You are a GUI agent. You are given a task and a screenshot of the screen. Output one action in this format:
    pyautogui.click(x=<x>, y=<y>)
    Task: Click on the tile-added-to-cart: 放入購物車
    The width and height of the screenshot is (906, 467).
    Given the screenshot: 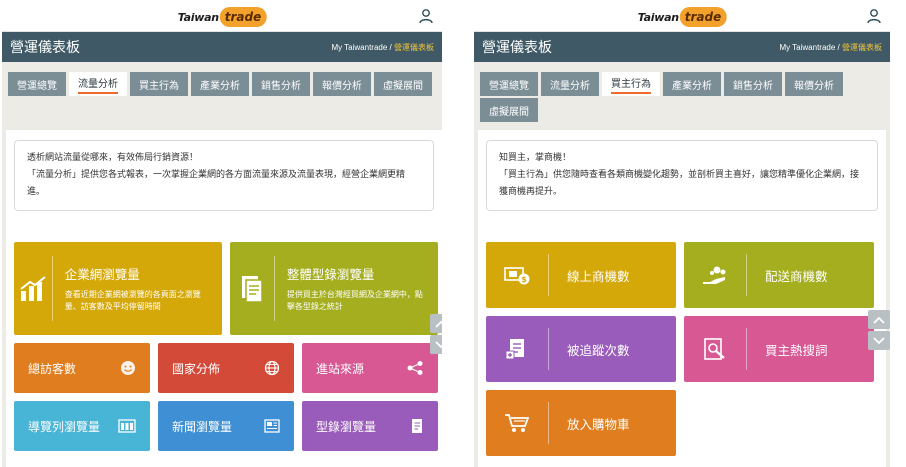 What is the action you would take?
    pyautogui.click(x=581, y=423)
    